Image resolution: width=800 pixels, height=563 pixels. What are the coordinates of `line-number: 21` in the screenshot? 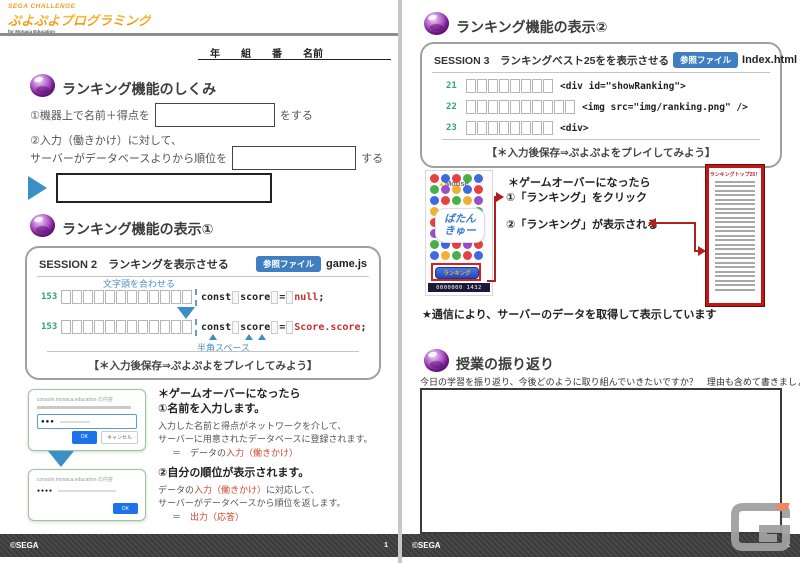 It's located at (451, 86).